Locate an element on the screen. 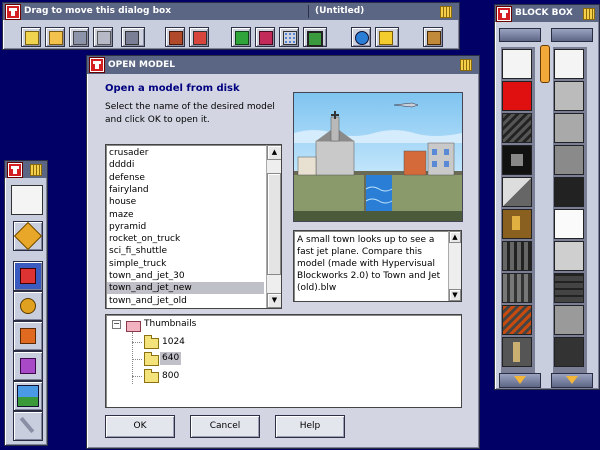 The image size is (600, 450). box-tool-button is located at coordinates (28, 336).